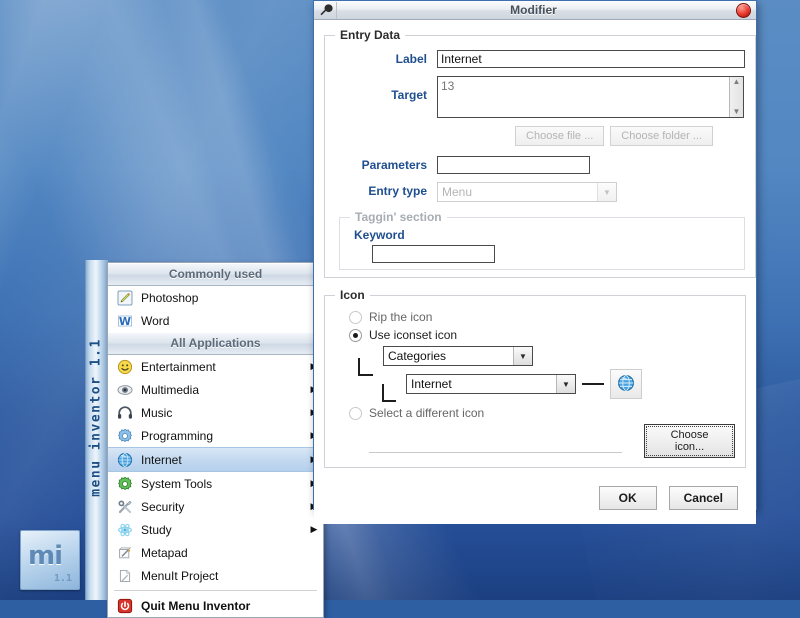 The image size is (800, 618). I want to click on power-icon, so click(125, 606).